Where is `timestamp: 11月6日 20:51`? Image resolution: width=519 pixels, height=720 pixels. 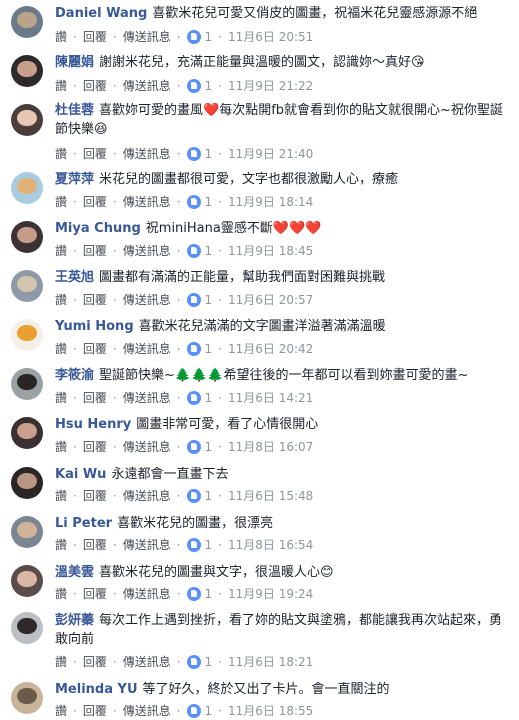 timestamp: 11月6日 20:51 is located at coordinates (270, 37).